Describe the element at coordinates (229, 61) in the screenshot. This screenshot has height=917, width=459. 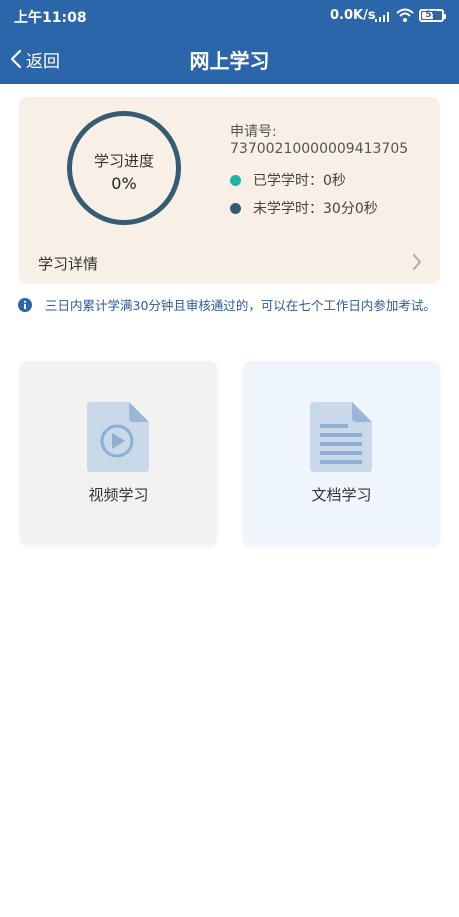
I see `page-title: 网上学习` at that location.